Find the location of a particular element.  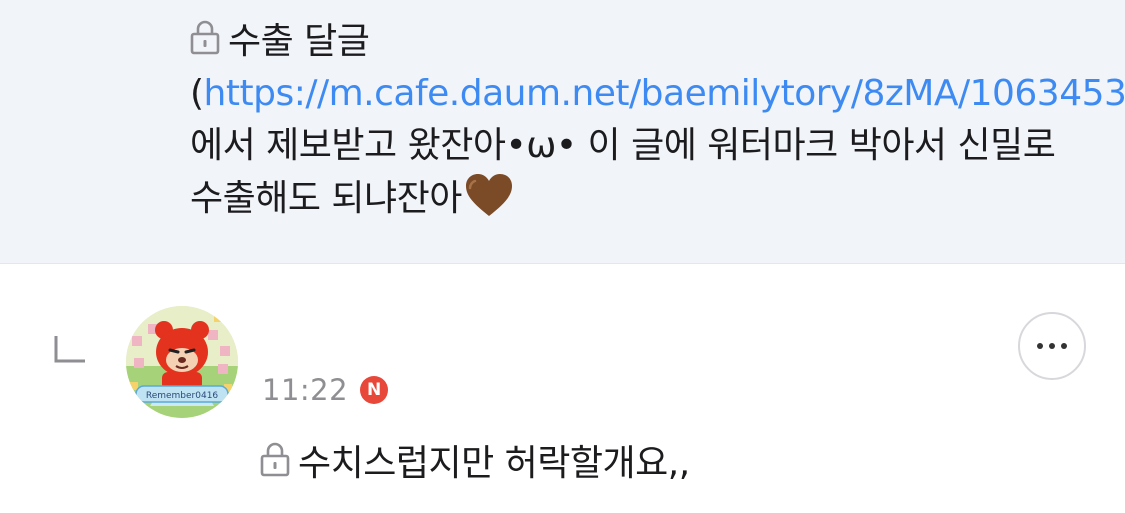

reply-meta: 11:22 N is located at coordinates (325, 390).